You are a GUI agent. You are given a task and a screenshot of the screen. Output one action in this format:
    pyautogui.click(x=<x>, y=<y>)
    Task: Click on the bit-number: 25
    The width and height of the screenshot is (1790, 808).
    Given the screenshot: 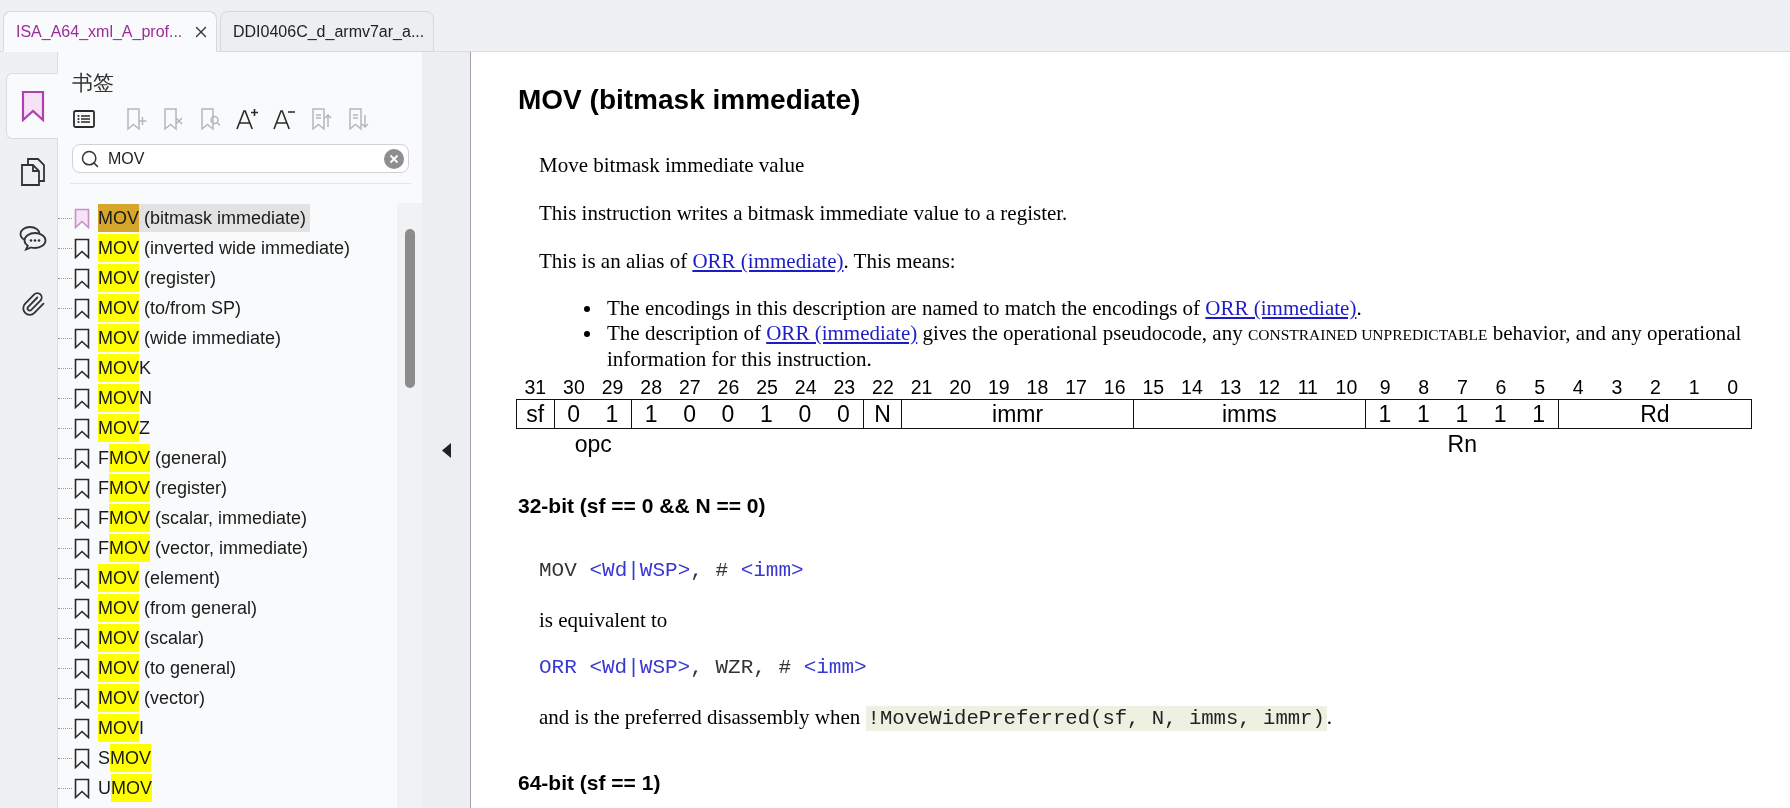 What is the action you would take?
    pyautogui.click(x=767, y=387)
    